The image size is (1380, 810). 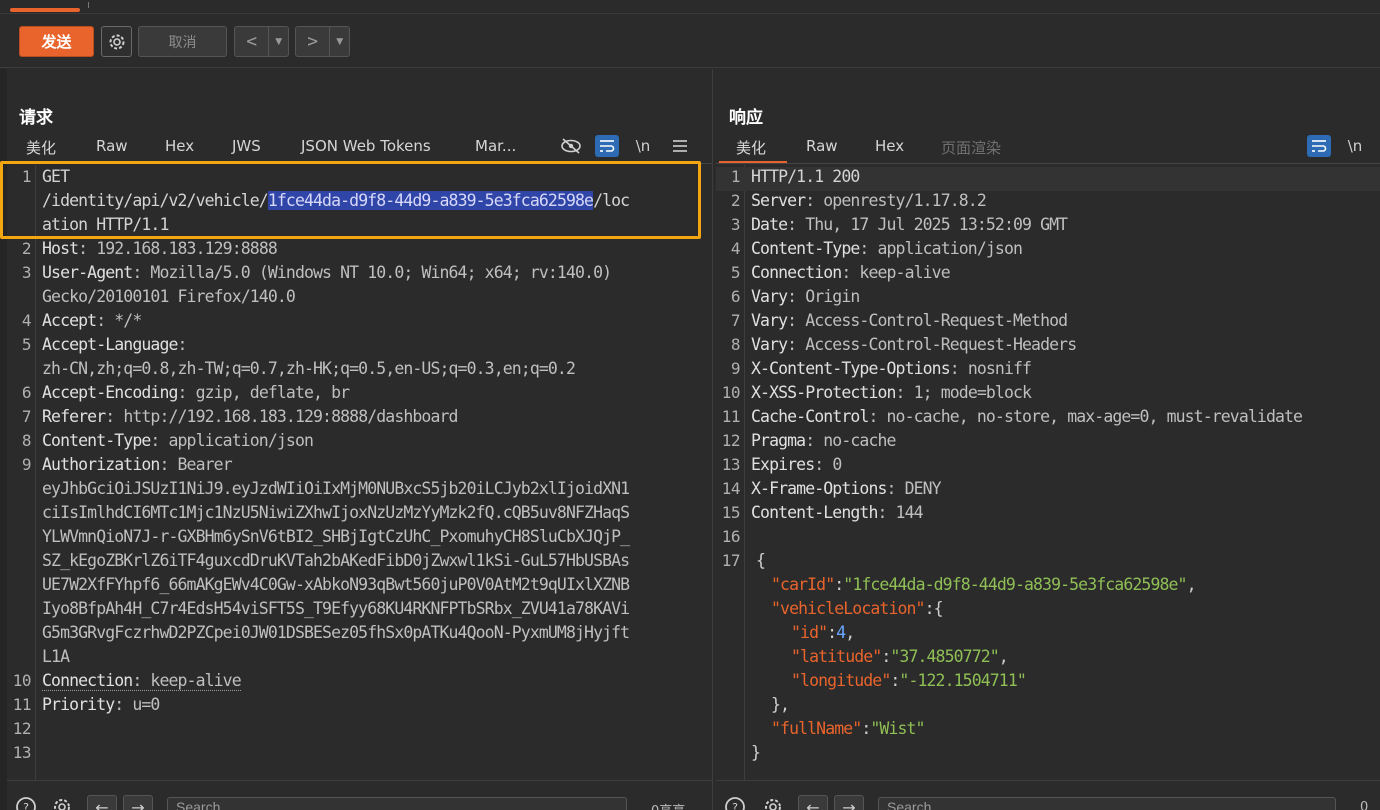 I want to click on json-id: "id":4,, so click(x=823, y=632).